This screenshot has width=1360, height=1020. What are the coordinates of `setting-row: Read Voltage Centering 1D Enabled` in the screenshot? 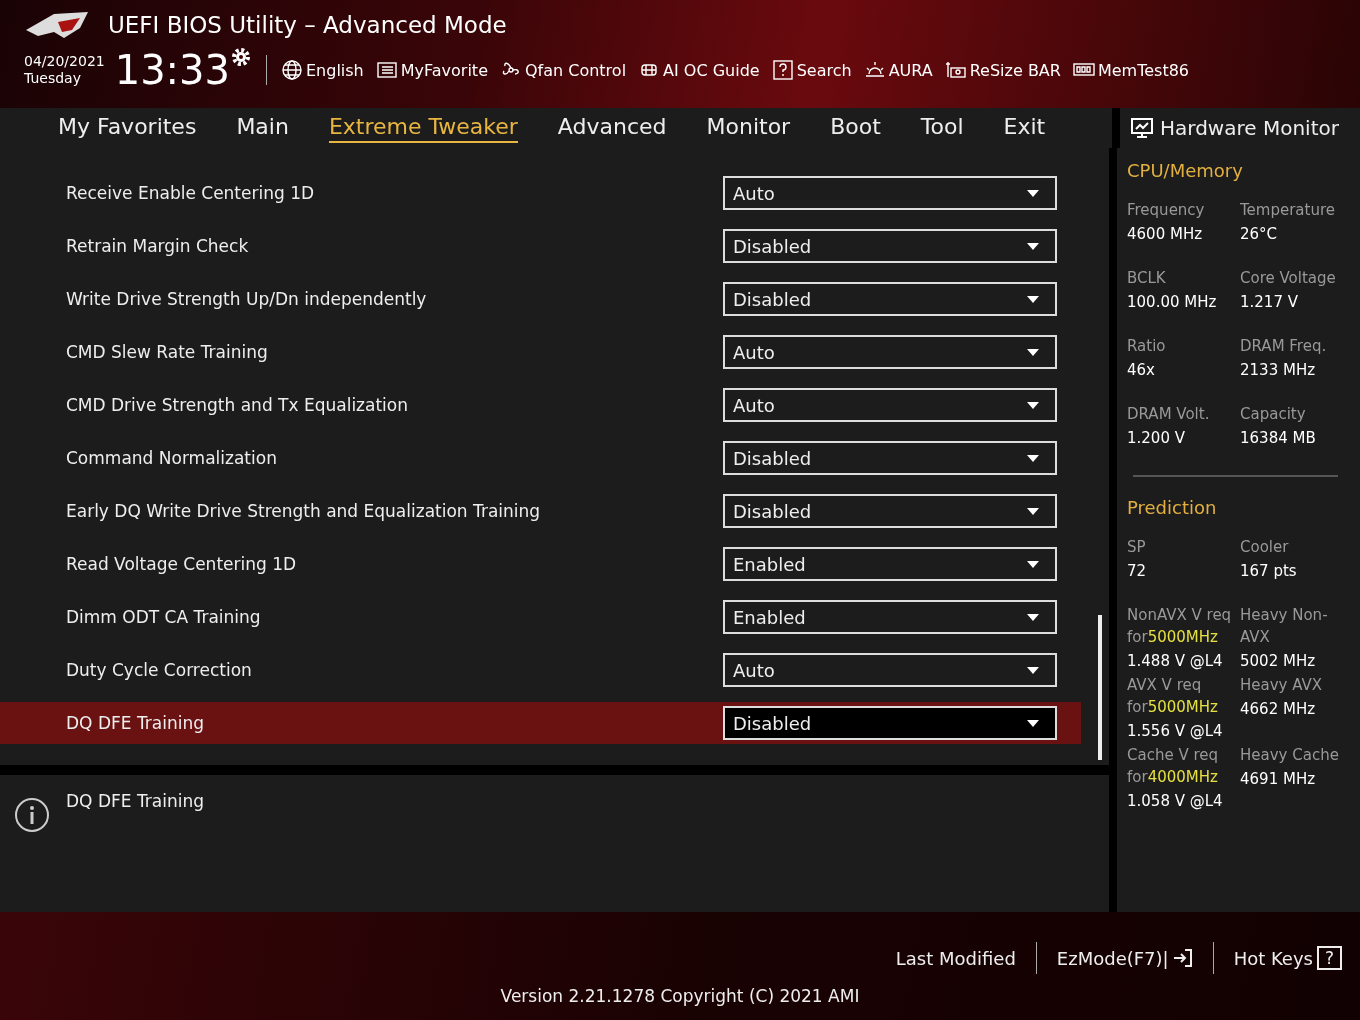 It's located at (540, 564).